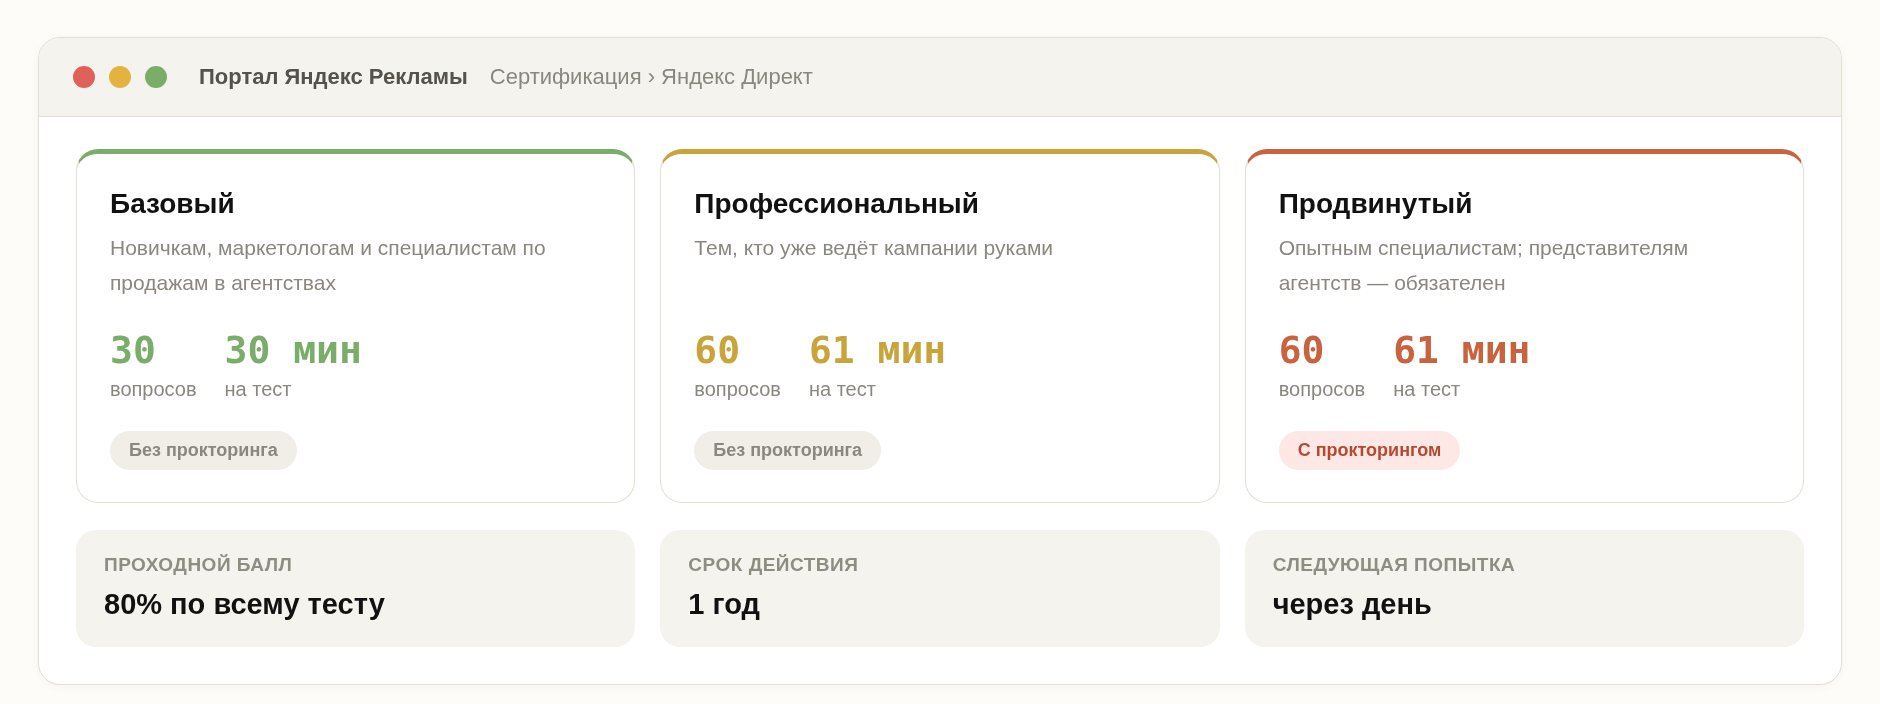  What do you see at coordinates (1394, 565) in the screenshot?
I see `fact-label: СЛЕДУЮЩАЯ ПОПЫТКА` at bounding box center [1394, 565].